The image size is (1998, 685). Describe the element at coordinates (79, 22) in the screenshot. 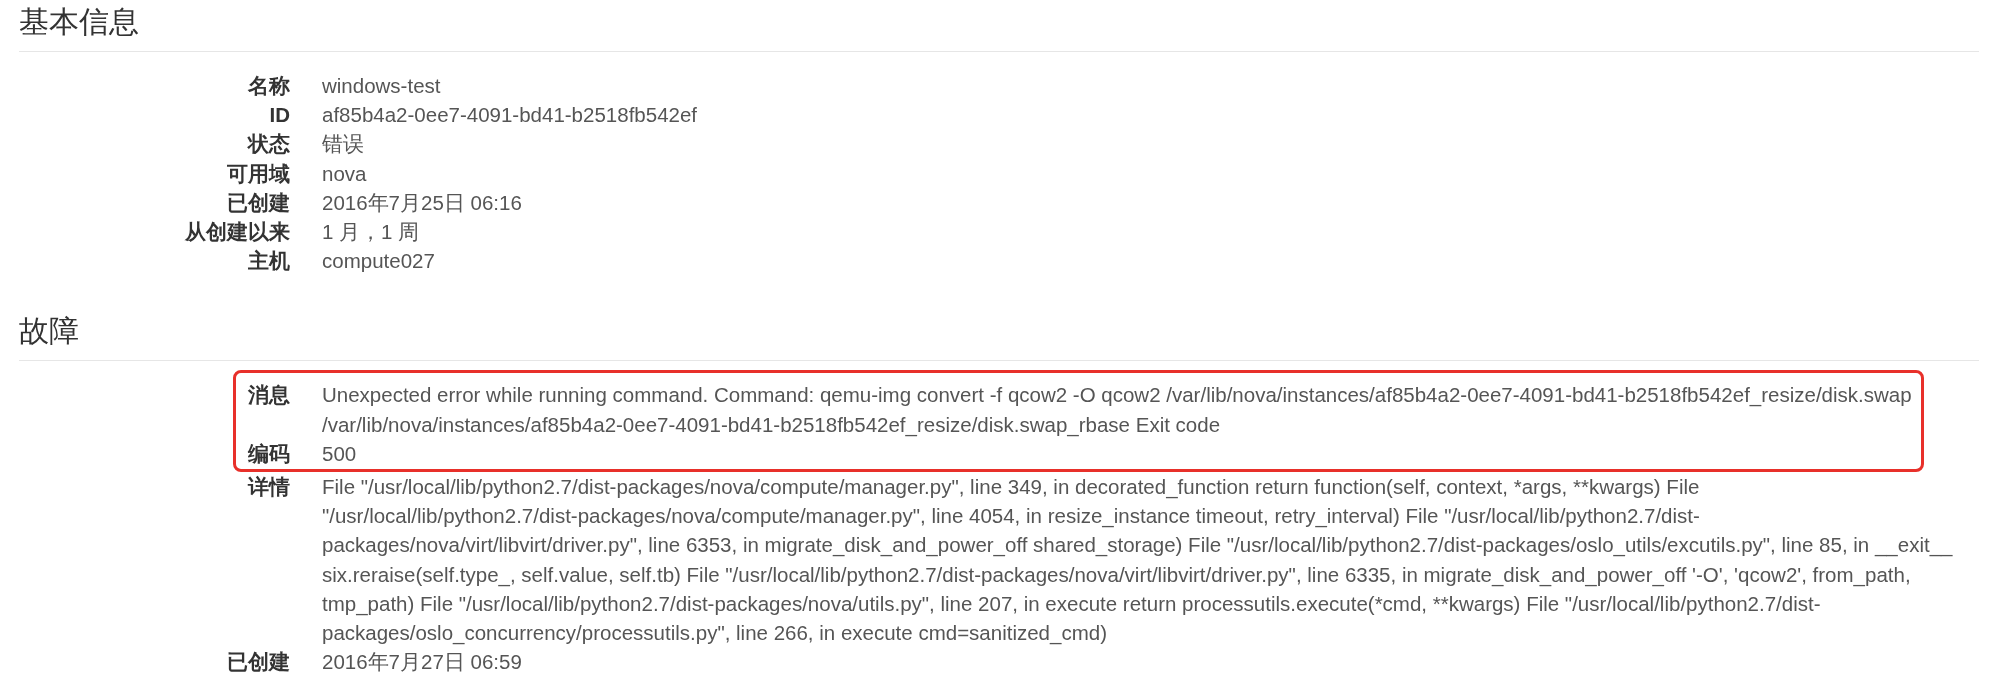

I see `section-heading: 基本信息` at that location.